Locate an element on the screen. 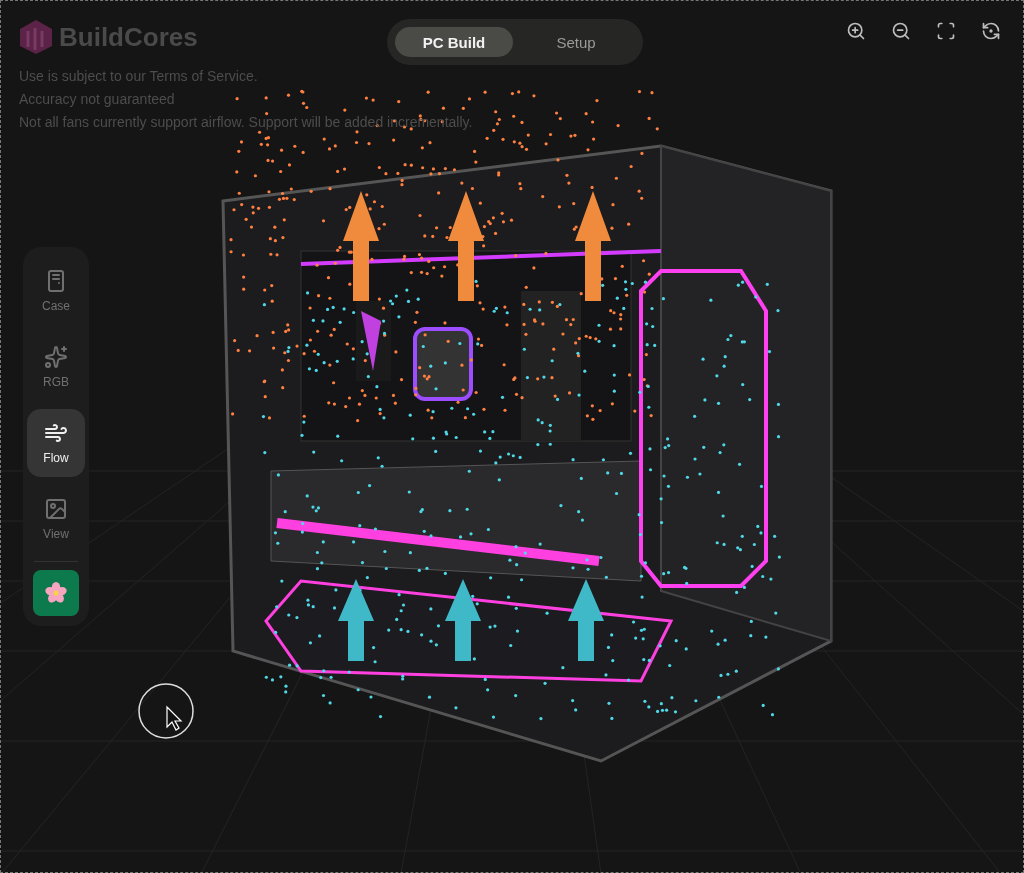 Image resolution: width=1024 pixels, height=873 pixels. sidebar-item: RGB is located at coordinates (56, 367).